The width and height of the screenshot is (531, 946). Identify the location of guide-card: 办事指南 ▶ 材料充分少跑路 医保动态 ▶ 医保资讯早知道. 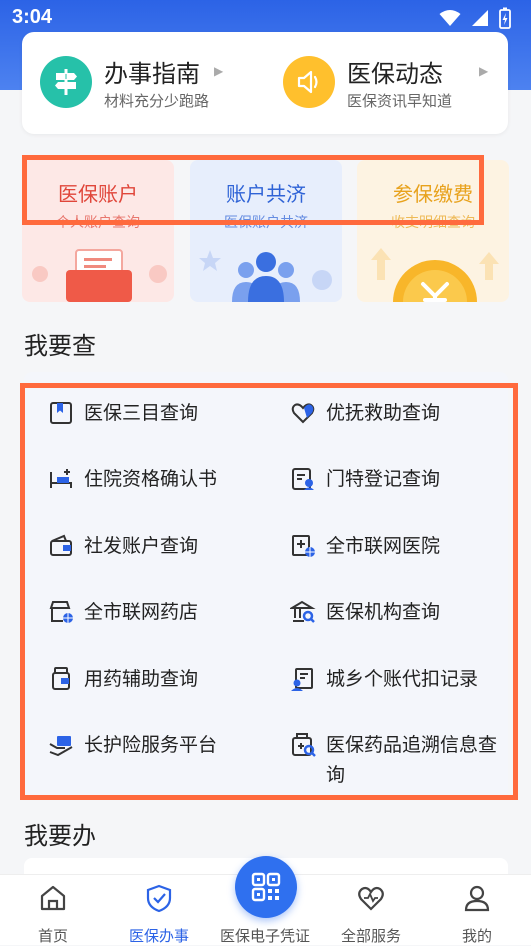
(265, 83).